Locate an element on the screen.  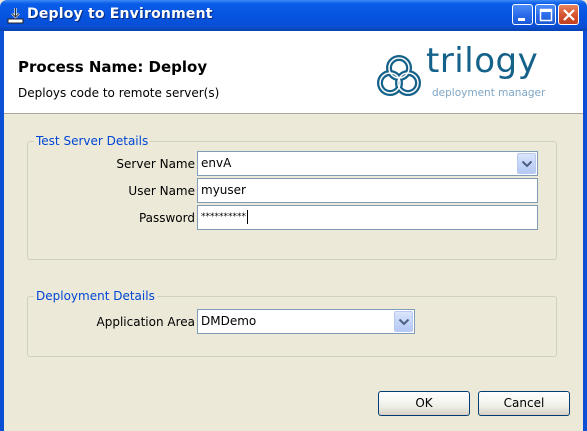
server-name-label: Server Name is located at coordinates (155, 164).